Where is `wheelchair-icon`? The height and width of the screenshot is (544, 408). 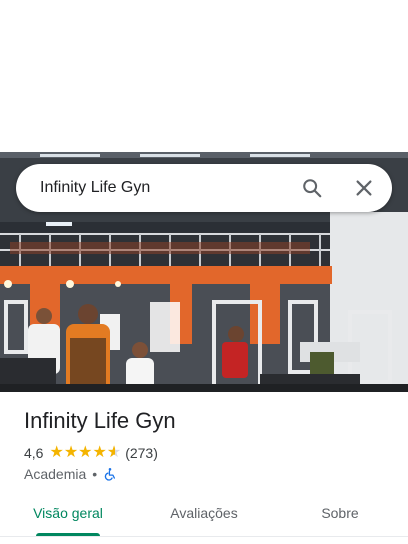 wheelchair-icon is located at coordinates (110, 474).